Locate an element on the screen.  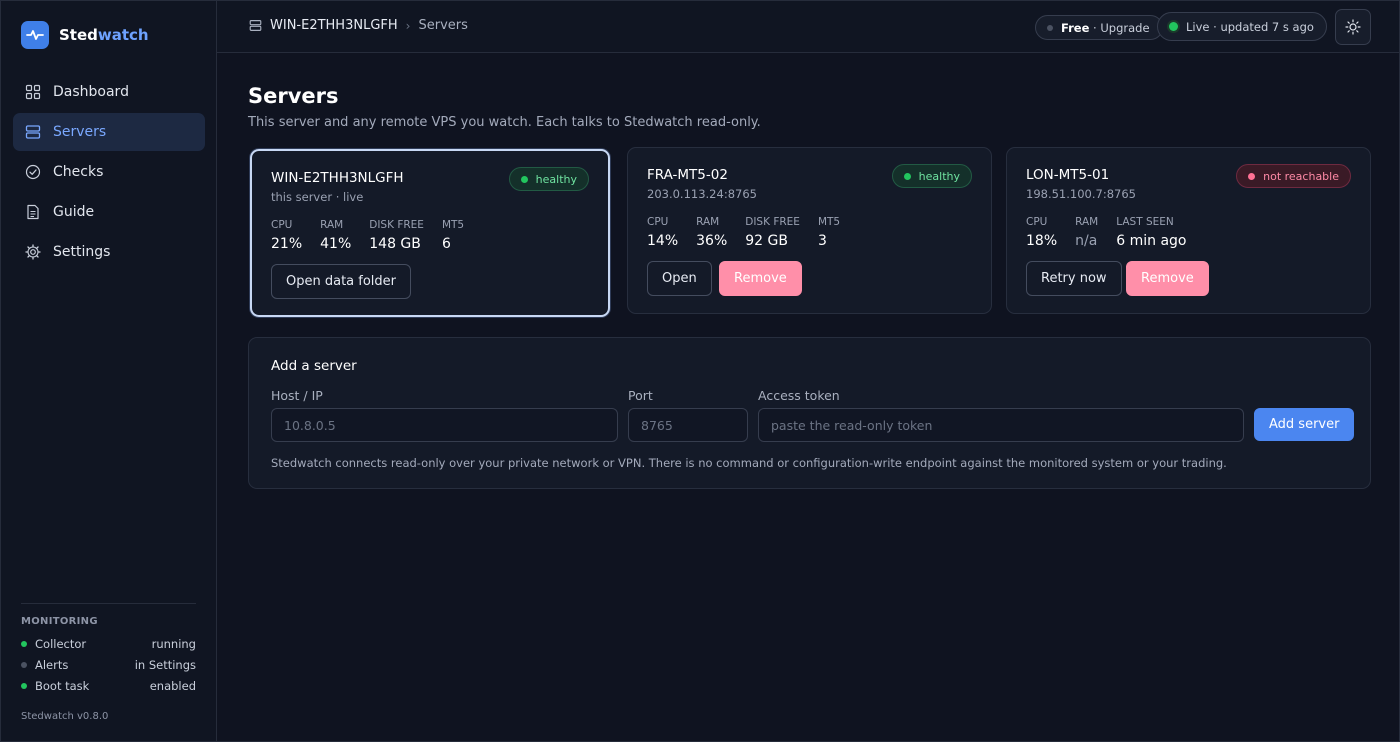
sidebar-item-label: Guide is located at coordinates (74, 212).